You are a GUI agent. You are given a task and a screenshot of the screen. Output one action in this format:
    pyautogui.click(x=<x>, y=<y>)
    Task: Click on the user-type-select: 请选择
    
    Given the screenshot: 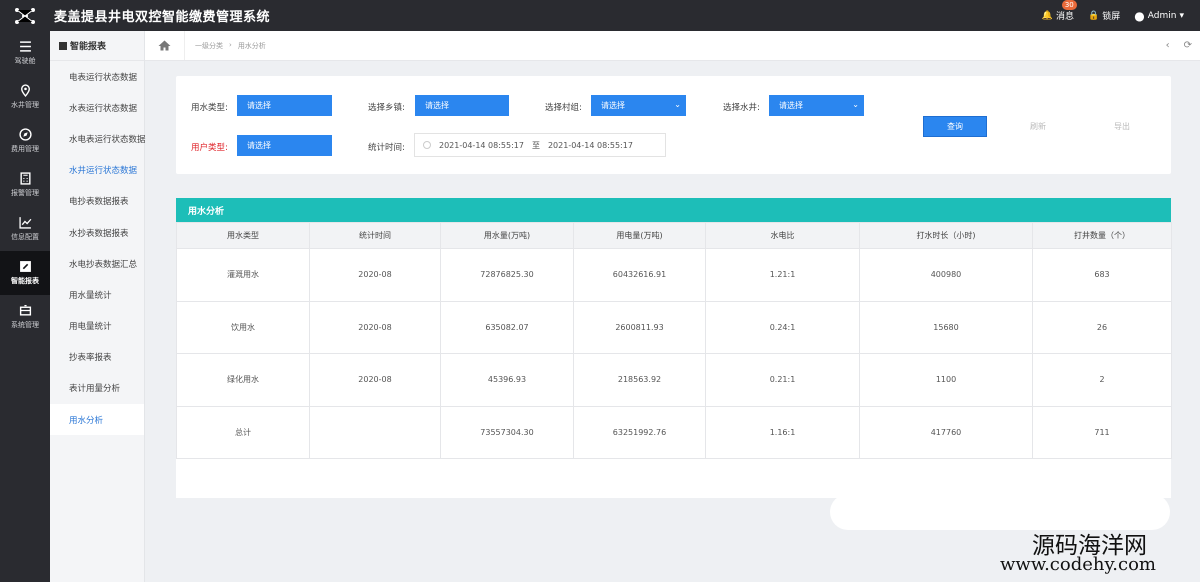 What is the action you would take?
    pyautogui.click(x=284, y=145)
    